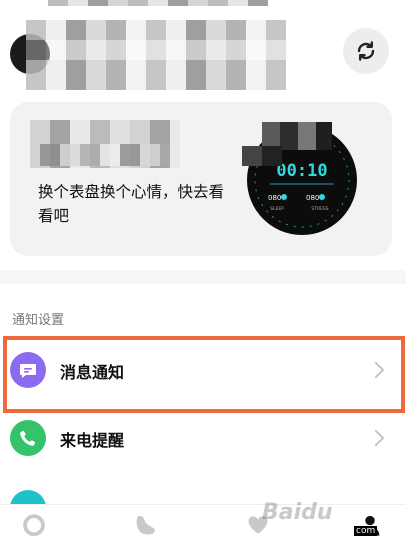 This screenshot has width=406, height=550. What do you see at coordinates (131, 204) in the screenshot?
I see `promo-text: 换个表盘换个心情，快去看看吧` at bounding box center [131, 204].